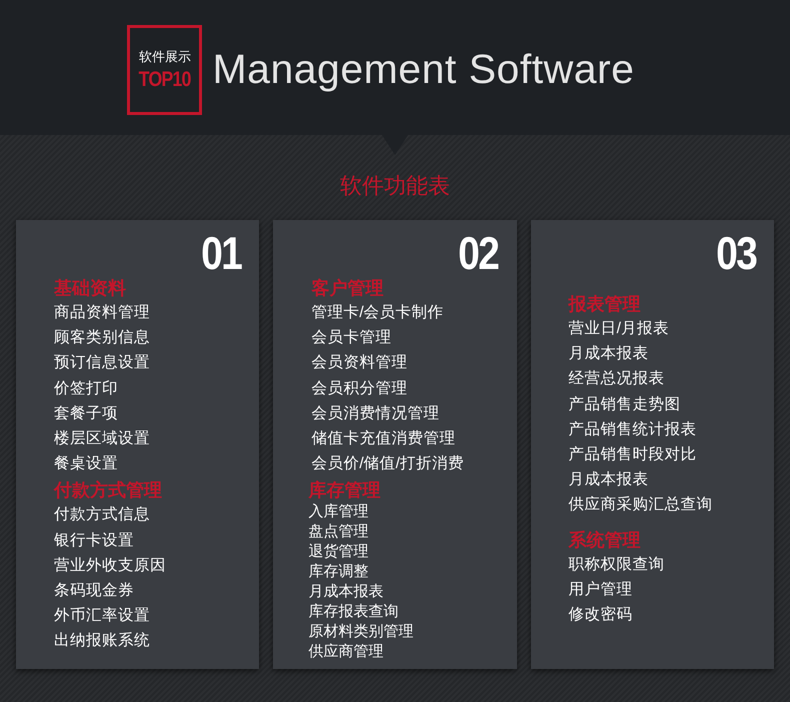 The image size is (790, 702). Describe the element at coordinates (86, 464) in the screenshot. I see `feature-item: 餐桌设置` at that location.